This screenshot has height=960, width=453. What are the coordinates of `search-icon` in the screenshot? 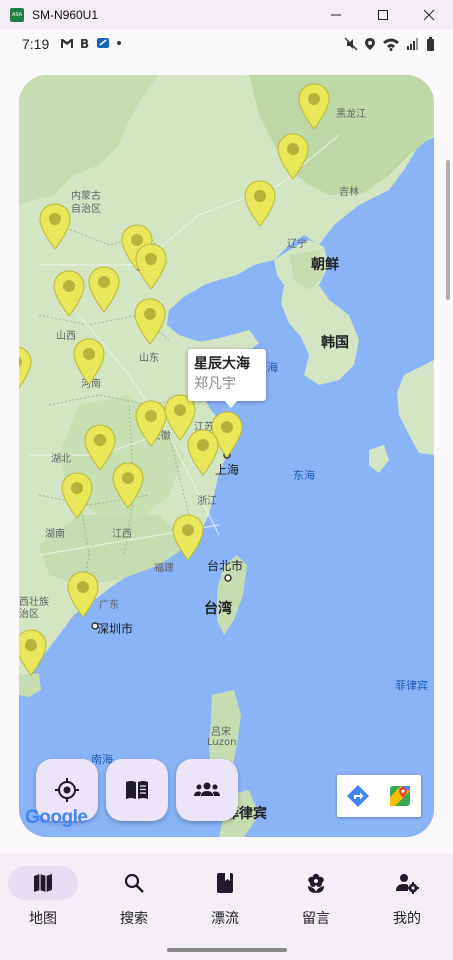 It's located at (134, 883).